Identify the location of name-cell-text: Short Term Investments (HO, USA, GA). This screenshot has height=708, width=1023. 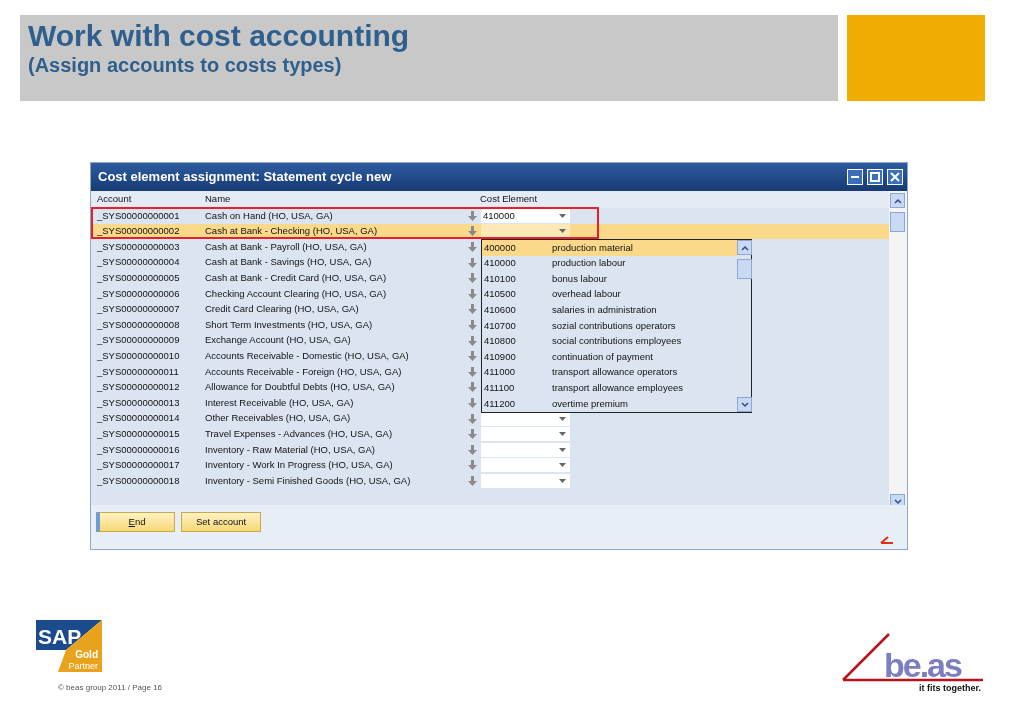
(289, 324).